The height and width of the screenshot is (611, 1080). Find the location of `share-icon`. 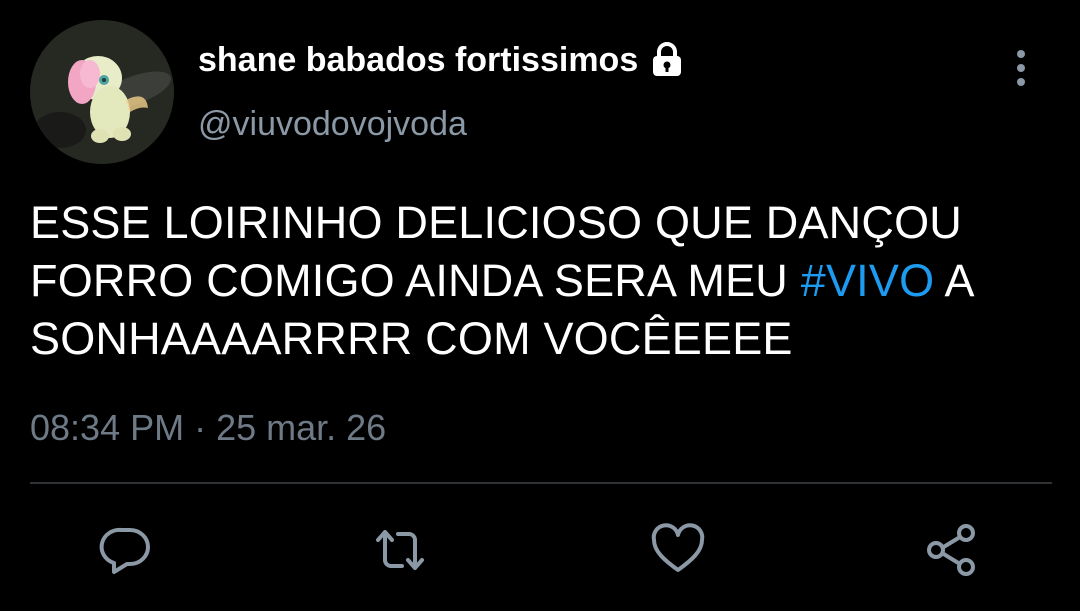

share-icon is located at coordinates (951, 550).